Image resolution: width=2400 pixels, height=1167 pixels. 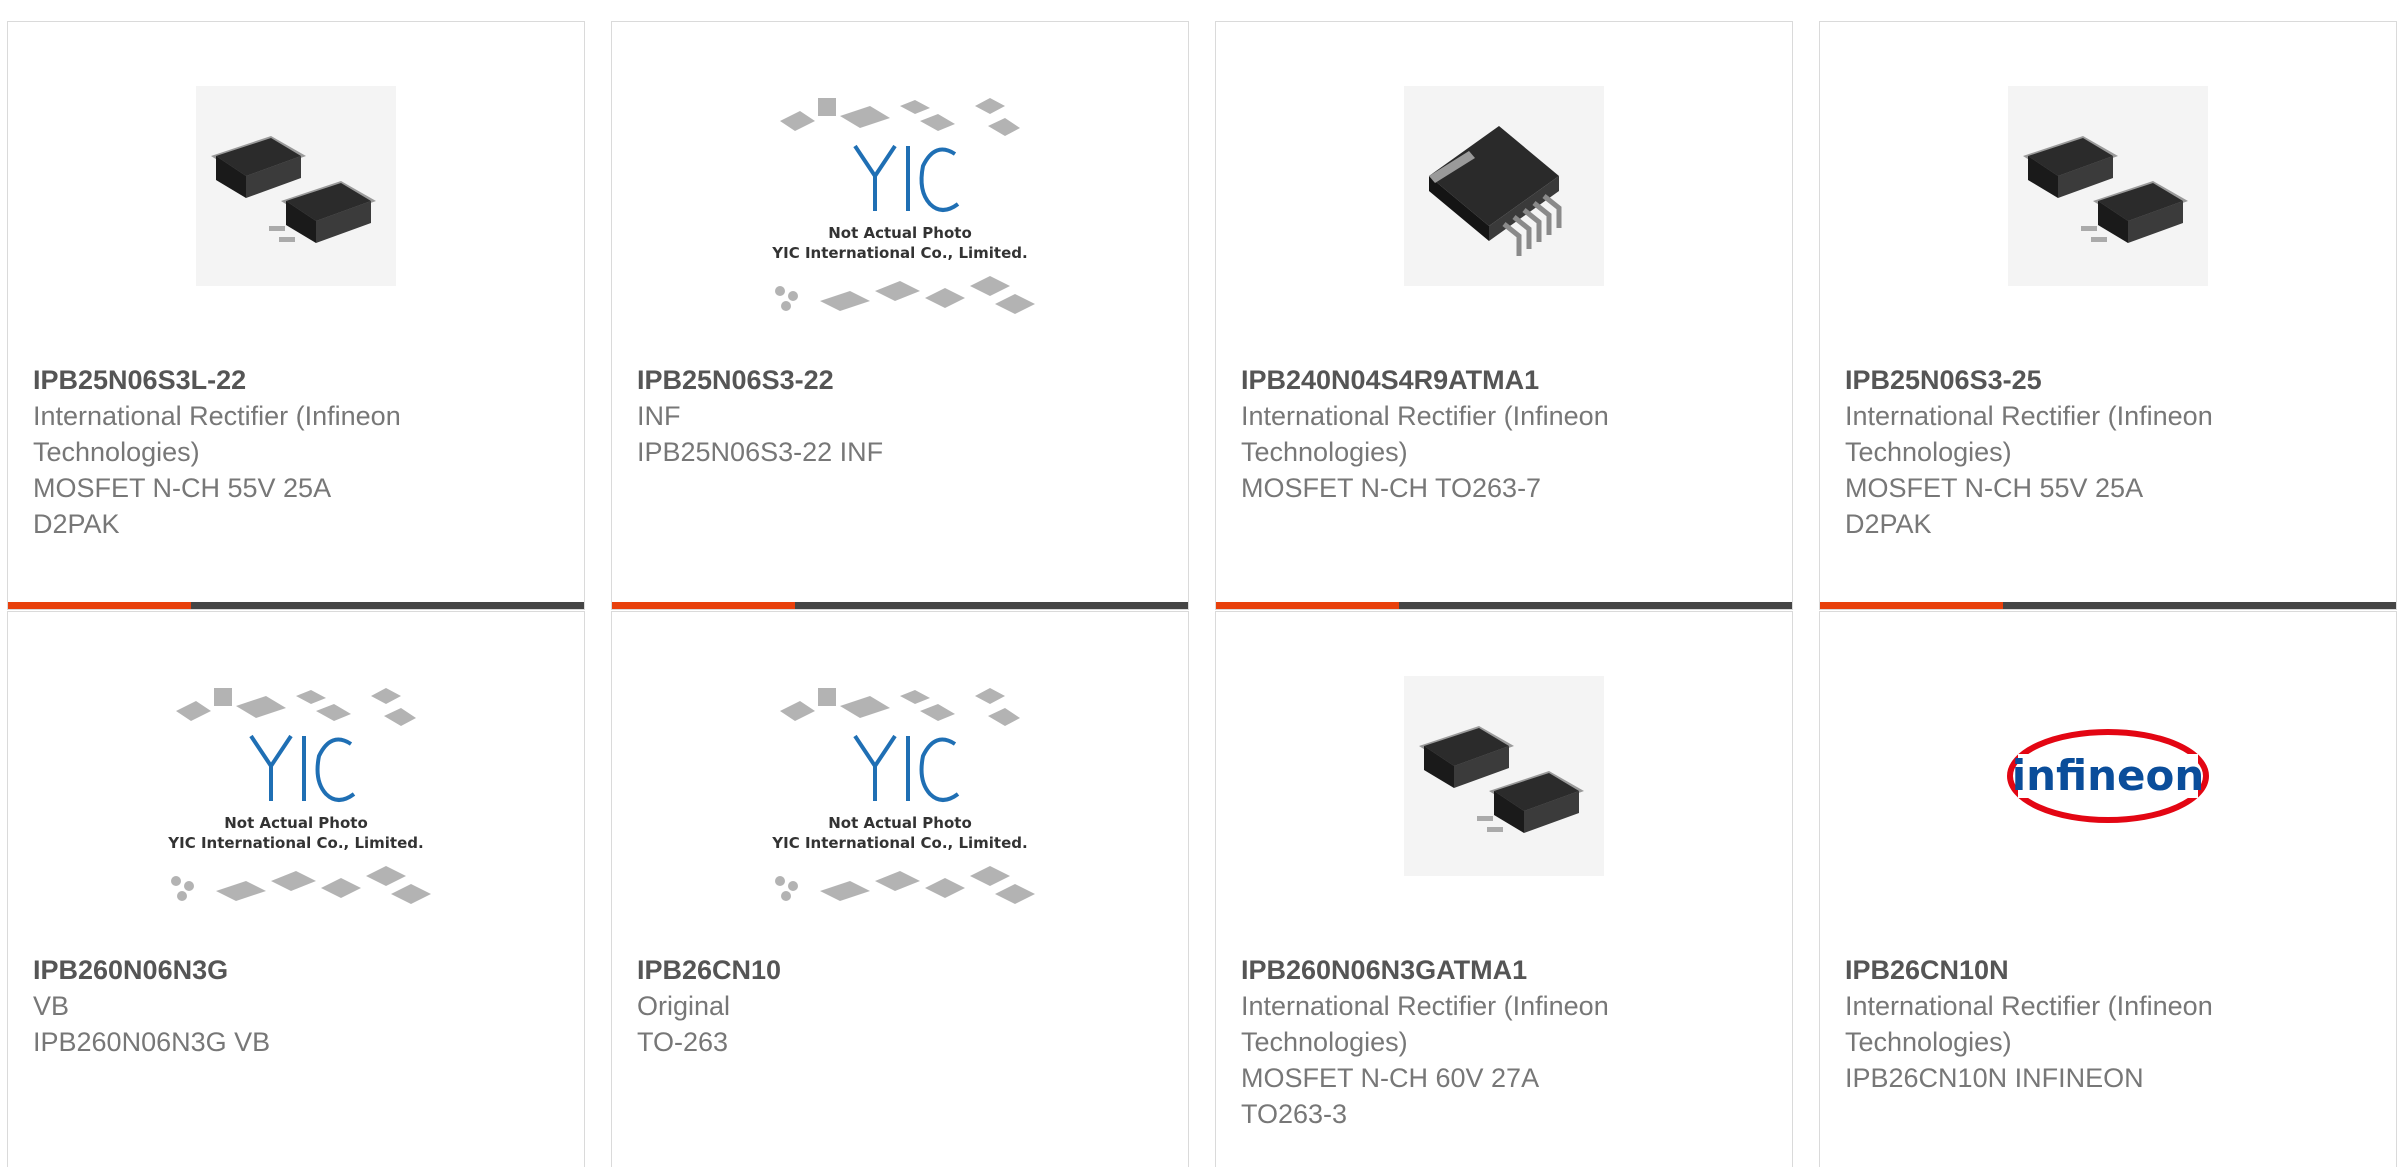 I want to click on infineon-logo-icon: infineon, so click(x=2108, y=776).